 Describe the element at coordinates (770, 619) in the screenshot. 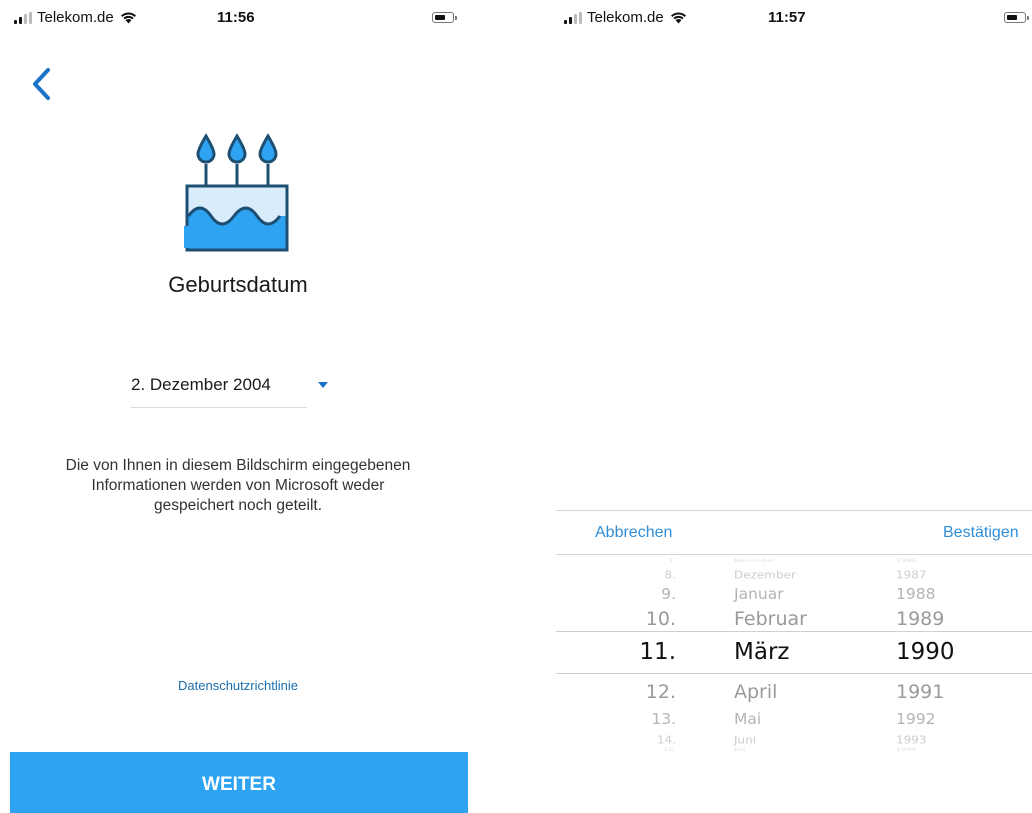

I see `picker-item: Februar` at that location.